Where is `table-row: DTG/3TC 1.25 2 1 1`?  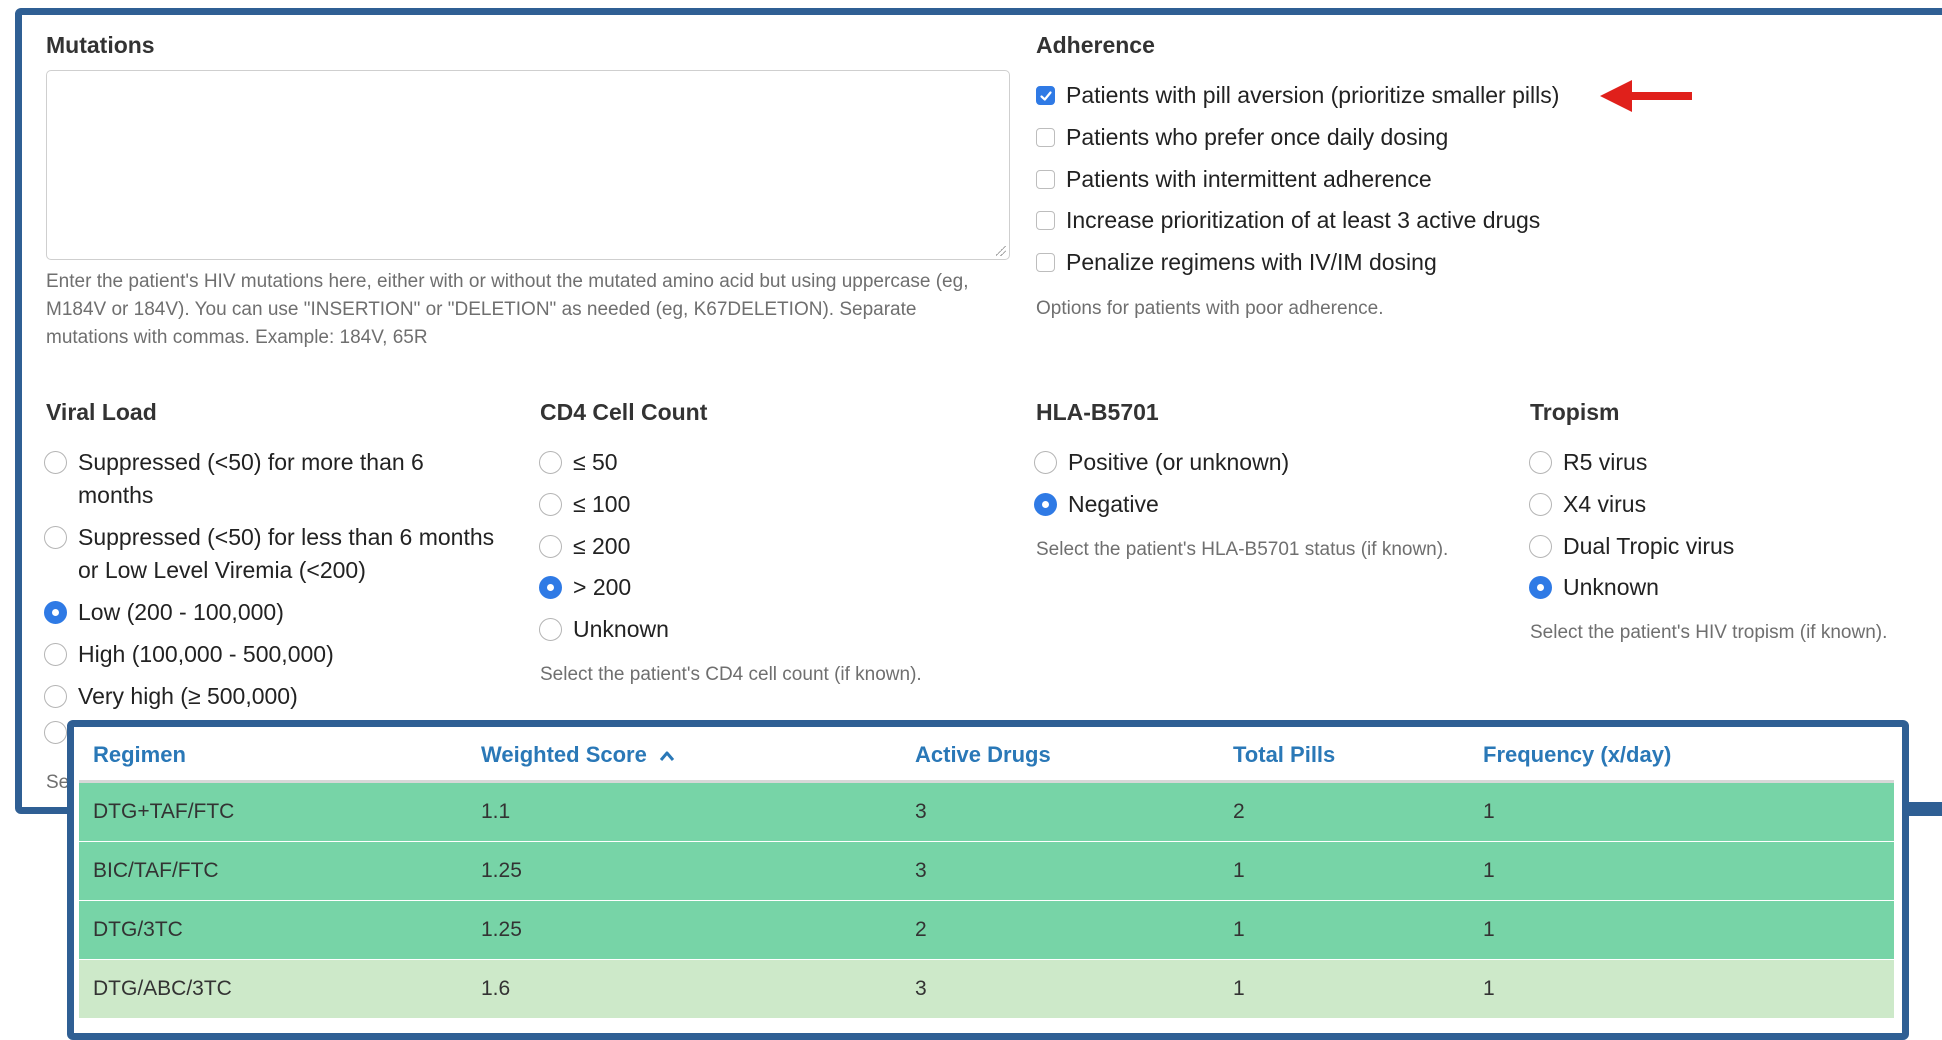 table-row: DTG/3TC 1.25 2 1 1 is located at coordinates (986, 930).